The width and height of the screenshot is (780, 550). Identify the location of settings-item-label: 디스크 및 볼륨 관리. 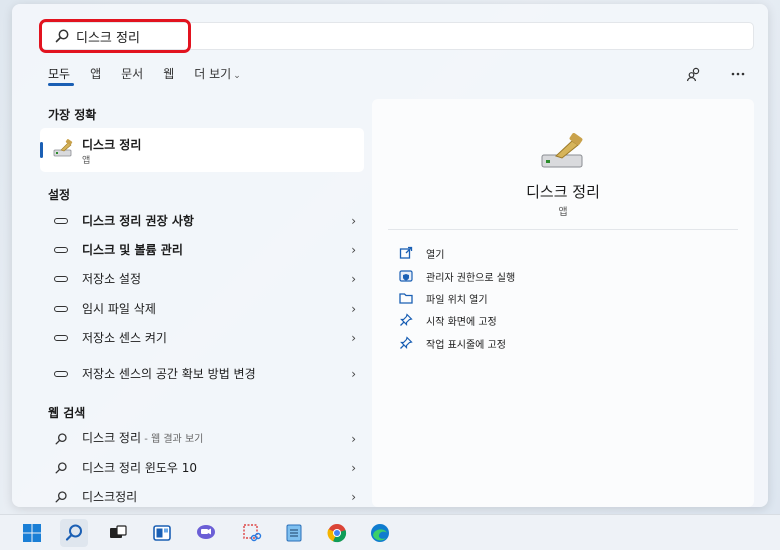
(132, 249).